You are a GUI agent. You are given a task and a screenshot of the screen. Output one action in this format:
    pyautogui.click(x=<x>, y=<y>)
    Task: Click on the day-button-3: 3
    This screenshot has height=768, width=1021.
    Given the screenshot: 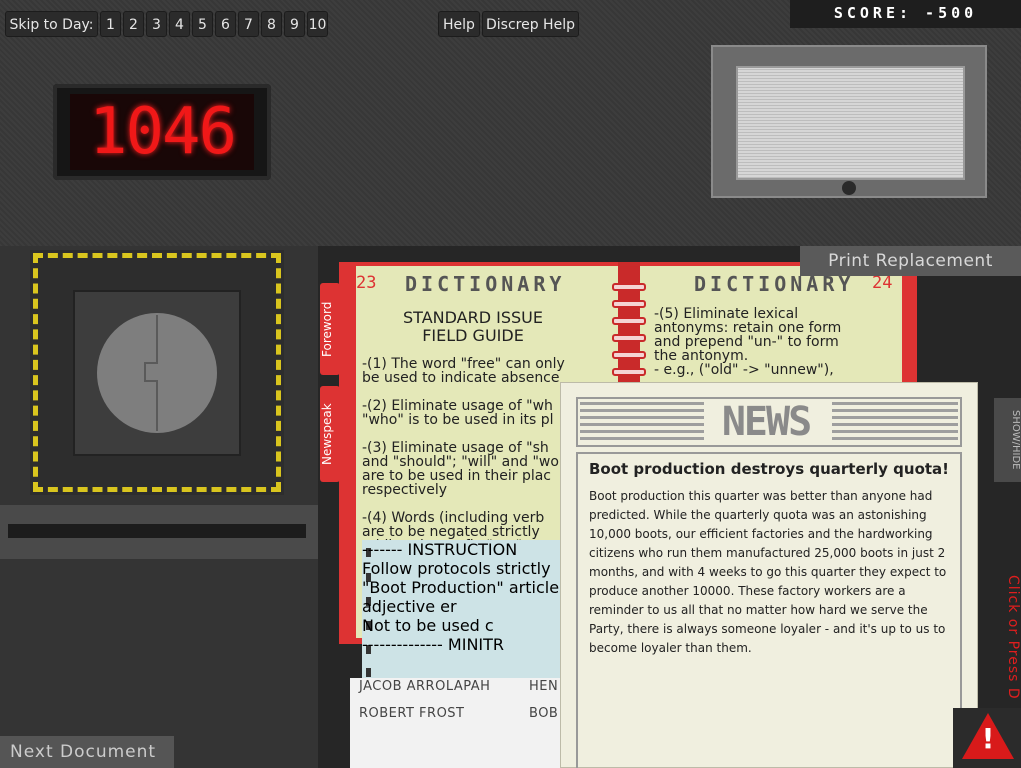 What is the action you would take?
    pyautogui.click(x=156, y=24)
    